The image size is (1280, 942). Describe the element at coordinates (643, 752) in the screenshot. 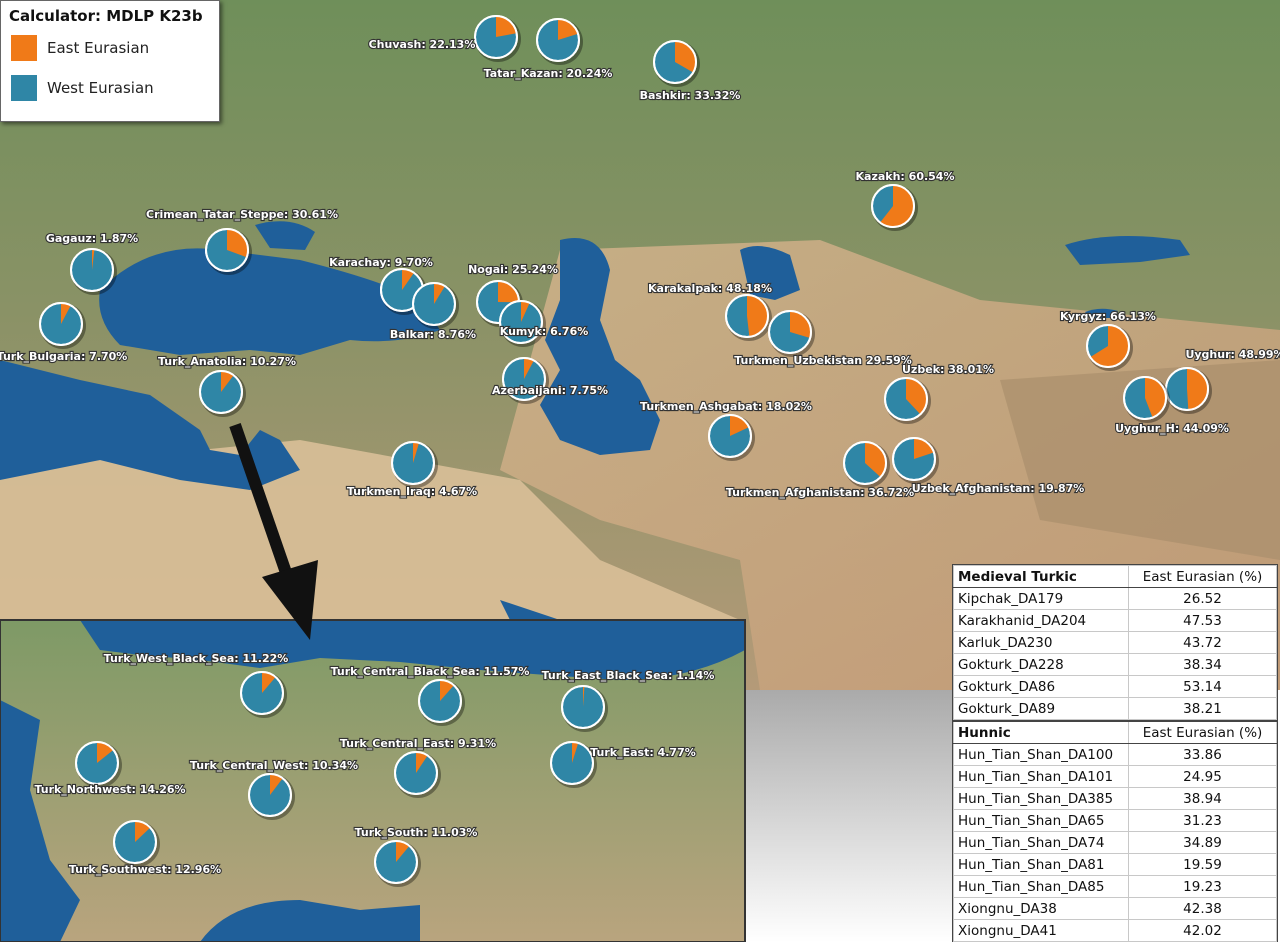

I see `pie-label-turk-east: Turk_East: 4.77%` at that location.